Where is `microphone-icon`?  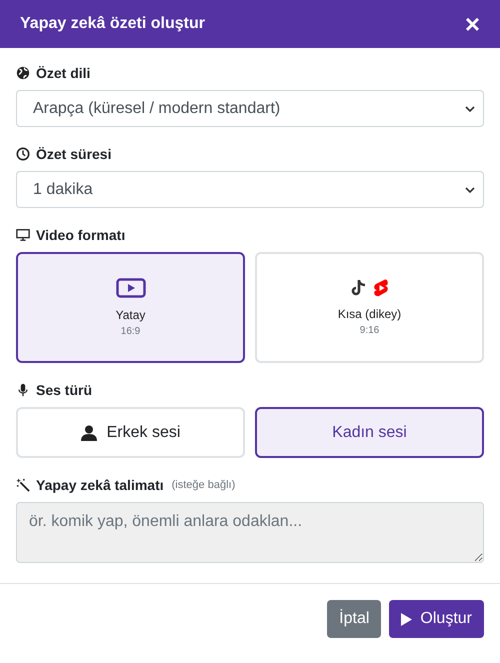 microphone-icon is located at coordinates (23, 390).